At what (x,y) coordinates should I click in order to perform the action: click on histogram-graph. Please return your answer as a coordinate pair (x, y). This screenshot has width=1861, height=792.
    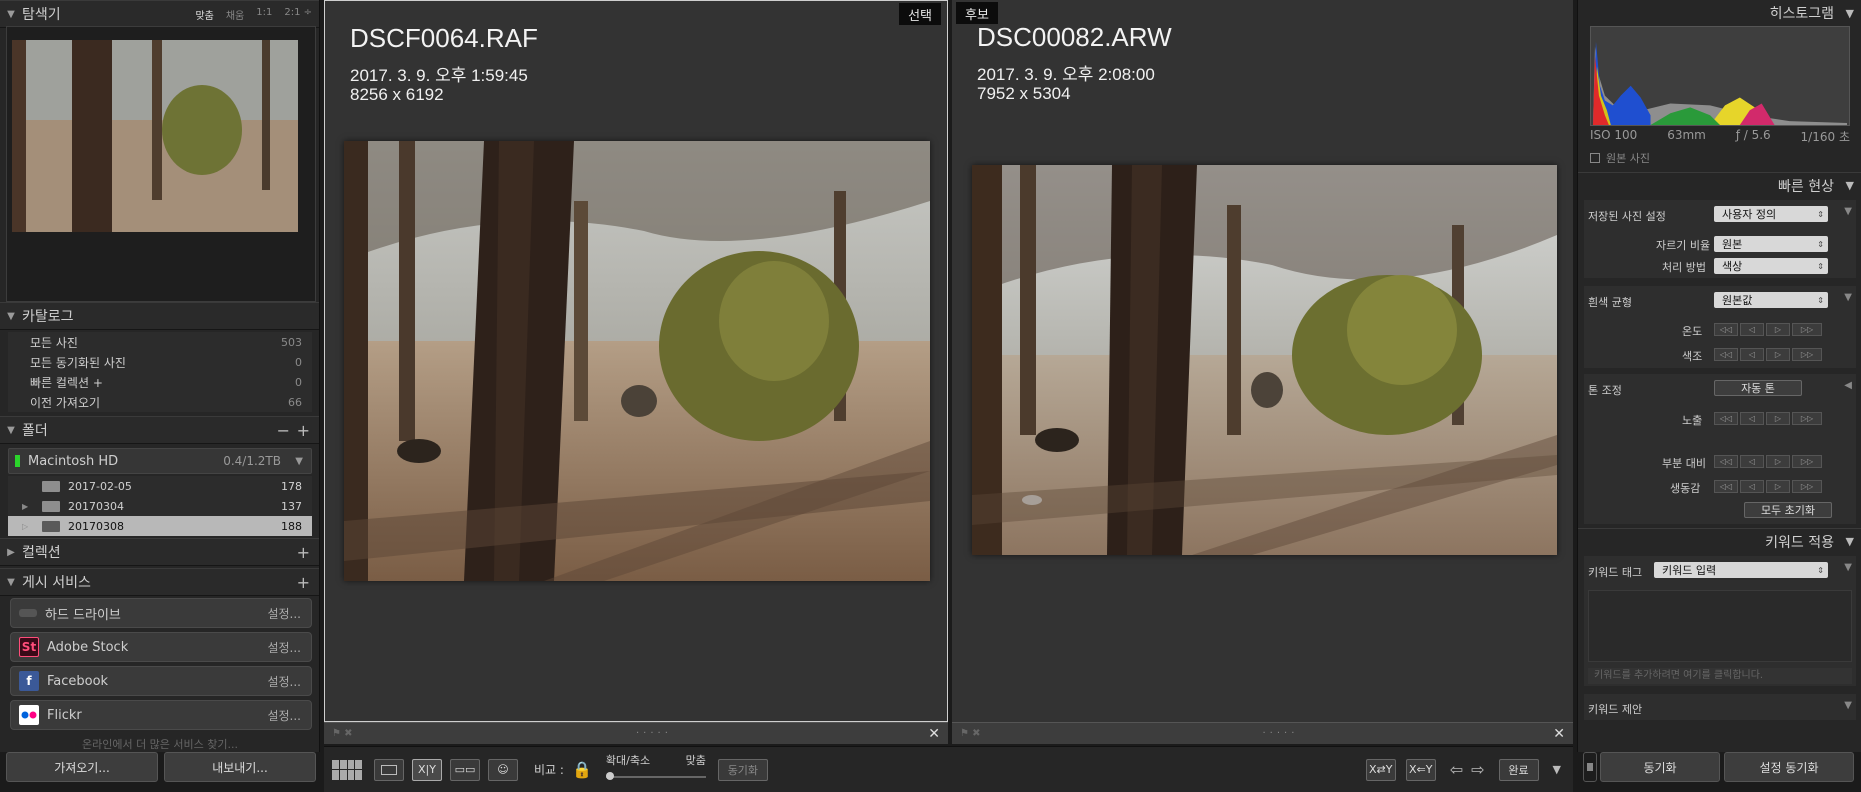
    Looking at the image, I should click on (1720, 76).